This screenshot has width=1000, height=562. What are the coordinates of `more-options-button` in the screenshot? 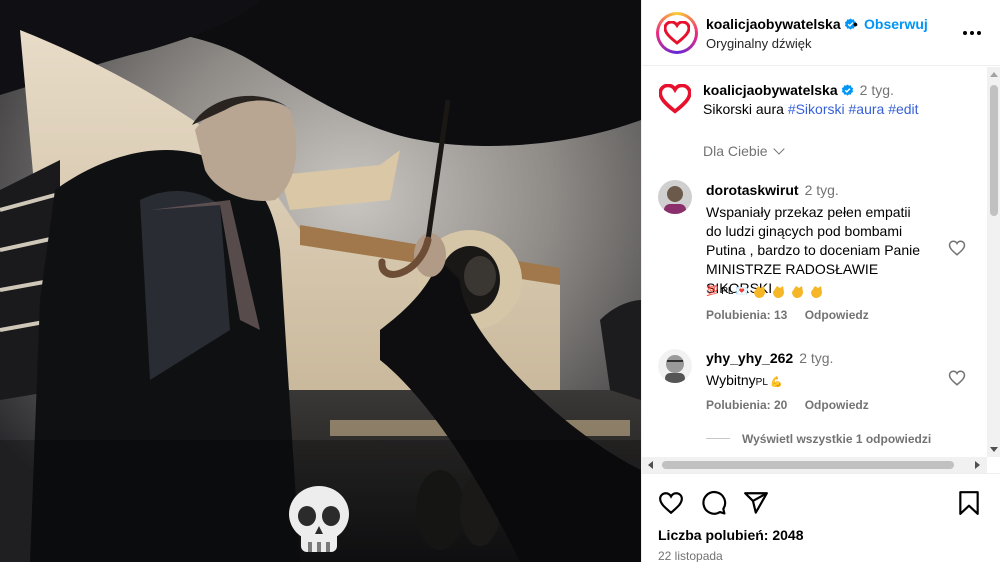 It's located at (972, 33).